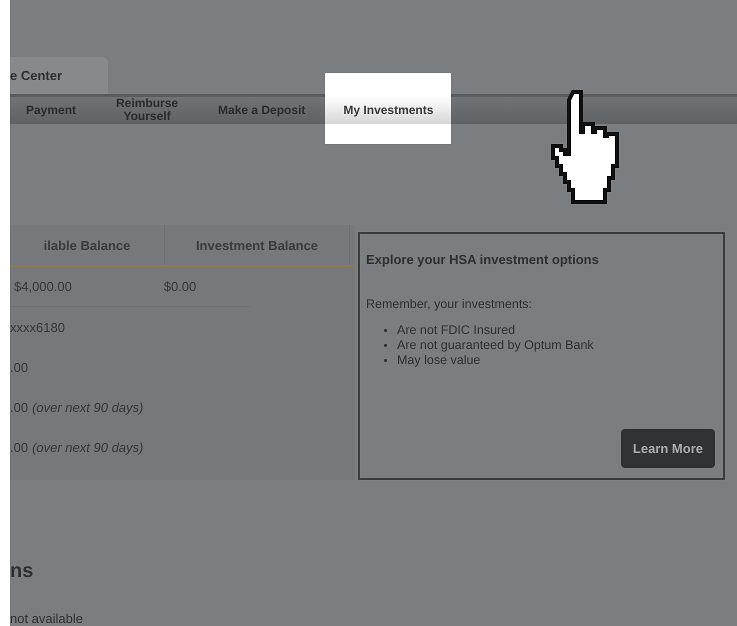 Image resolution: width=737 pixels, height=626 pixels. I want to click on table-cell-text: $4,000.00, so click(43, 287).